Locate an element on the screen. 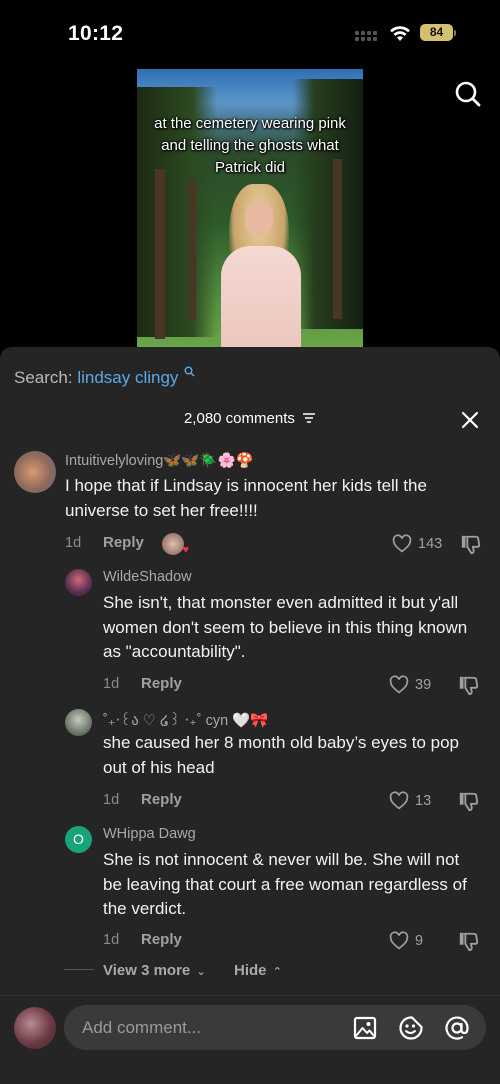 This screenshot has width=500, height=1084. status-bar: 10:12 84 is located at coordinates (250, 33).